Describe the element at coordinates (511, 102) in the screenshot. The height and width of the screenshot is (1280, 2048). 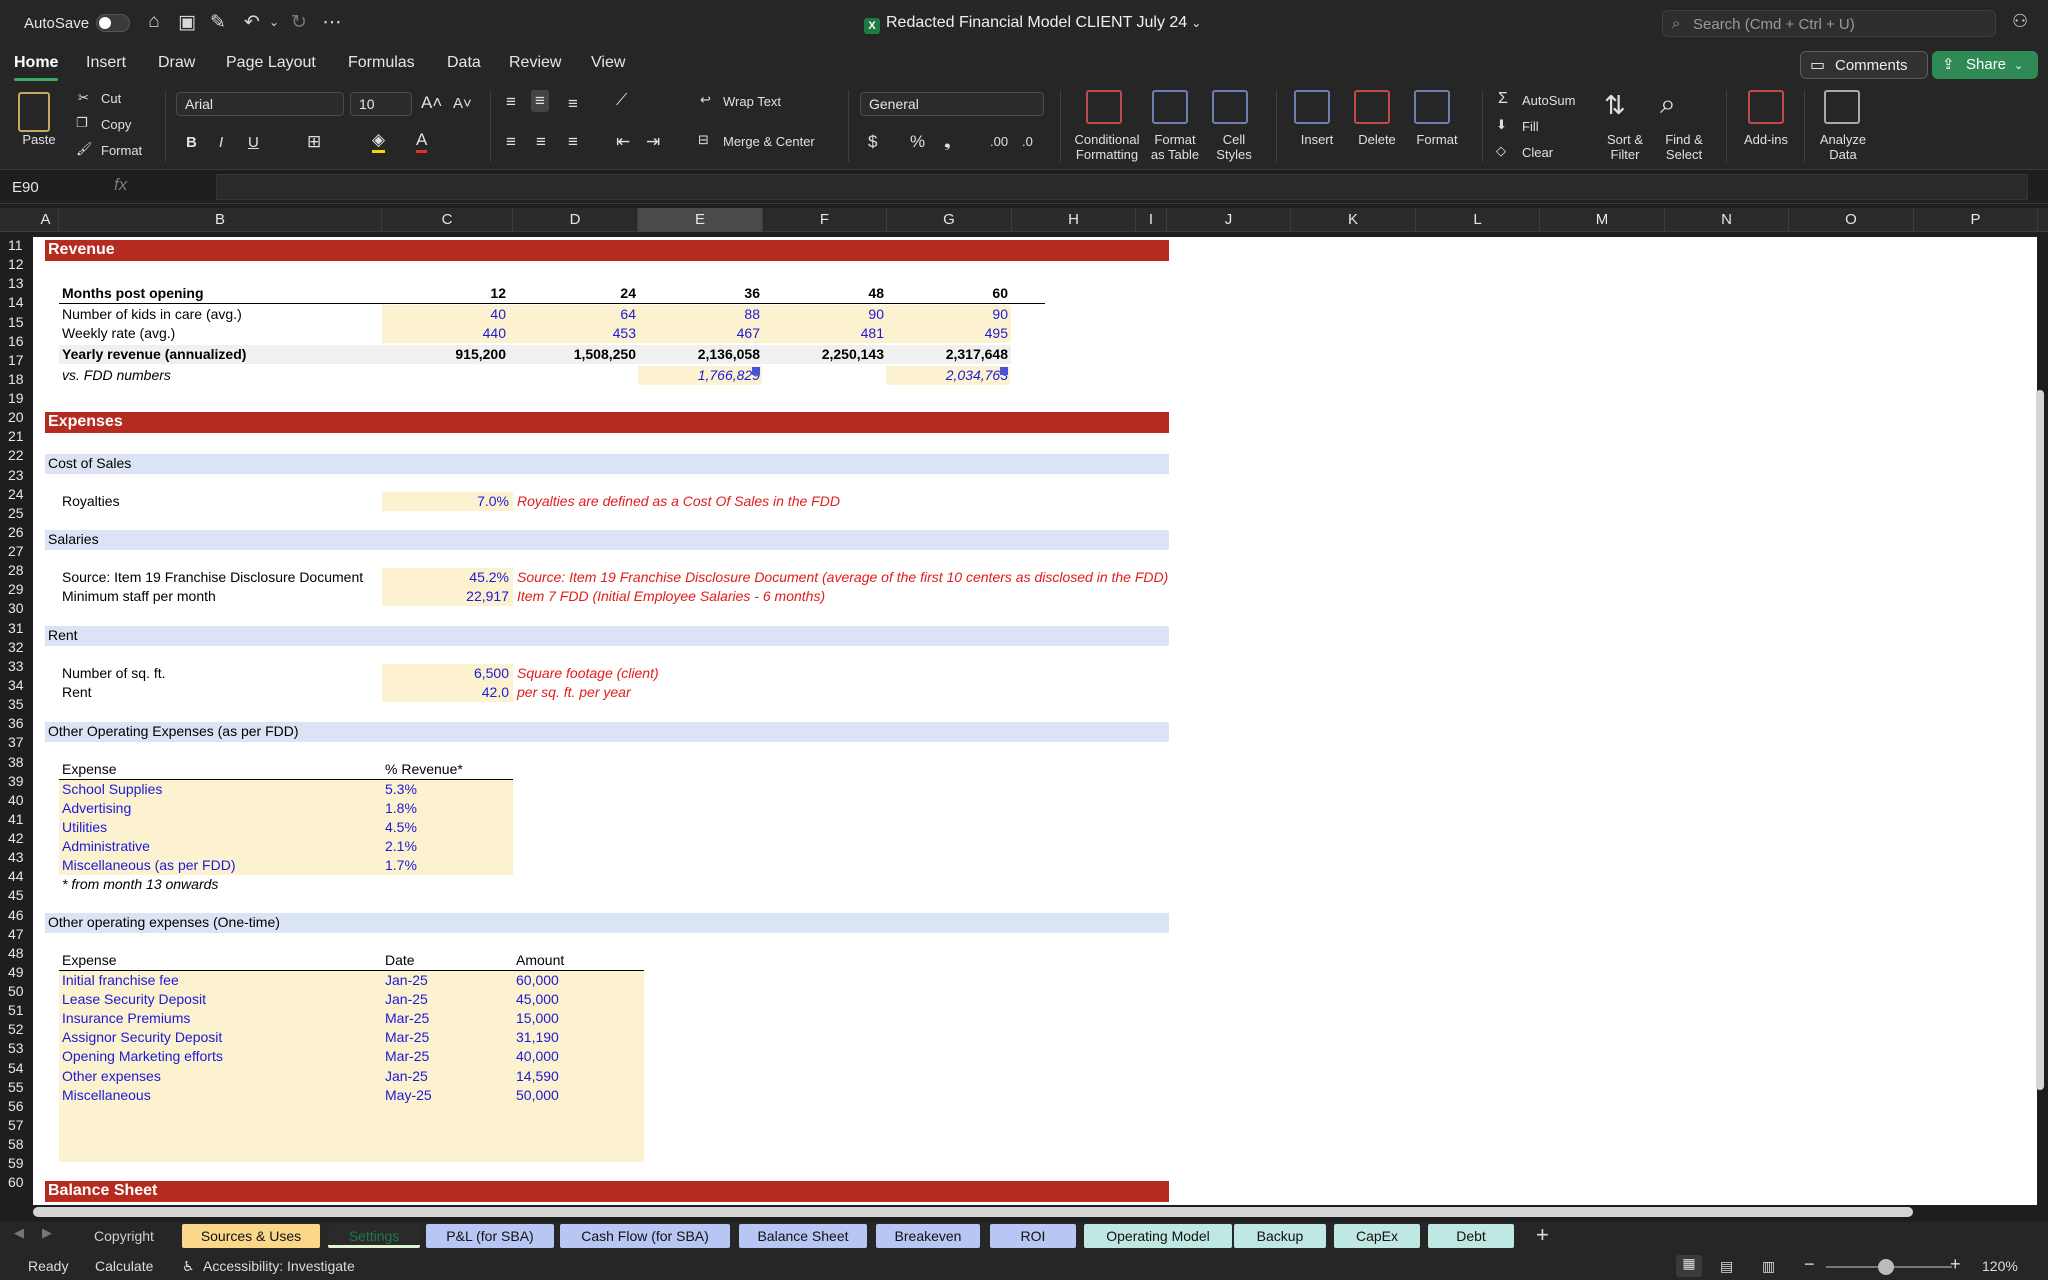
I see `align-top-icon: ≡` at that location.